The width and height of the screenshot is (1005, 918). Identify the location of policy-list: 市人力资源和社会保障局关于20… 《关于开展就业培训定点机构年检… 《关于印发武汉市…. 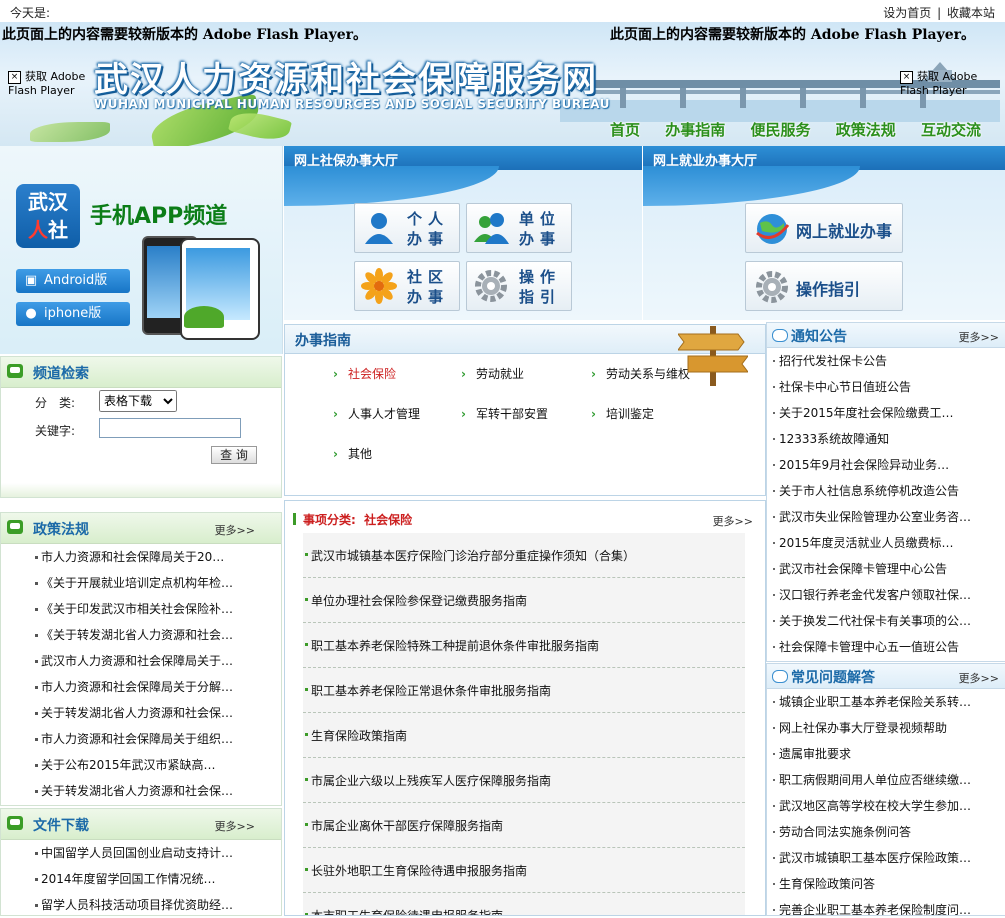
(141, 674).